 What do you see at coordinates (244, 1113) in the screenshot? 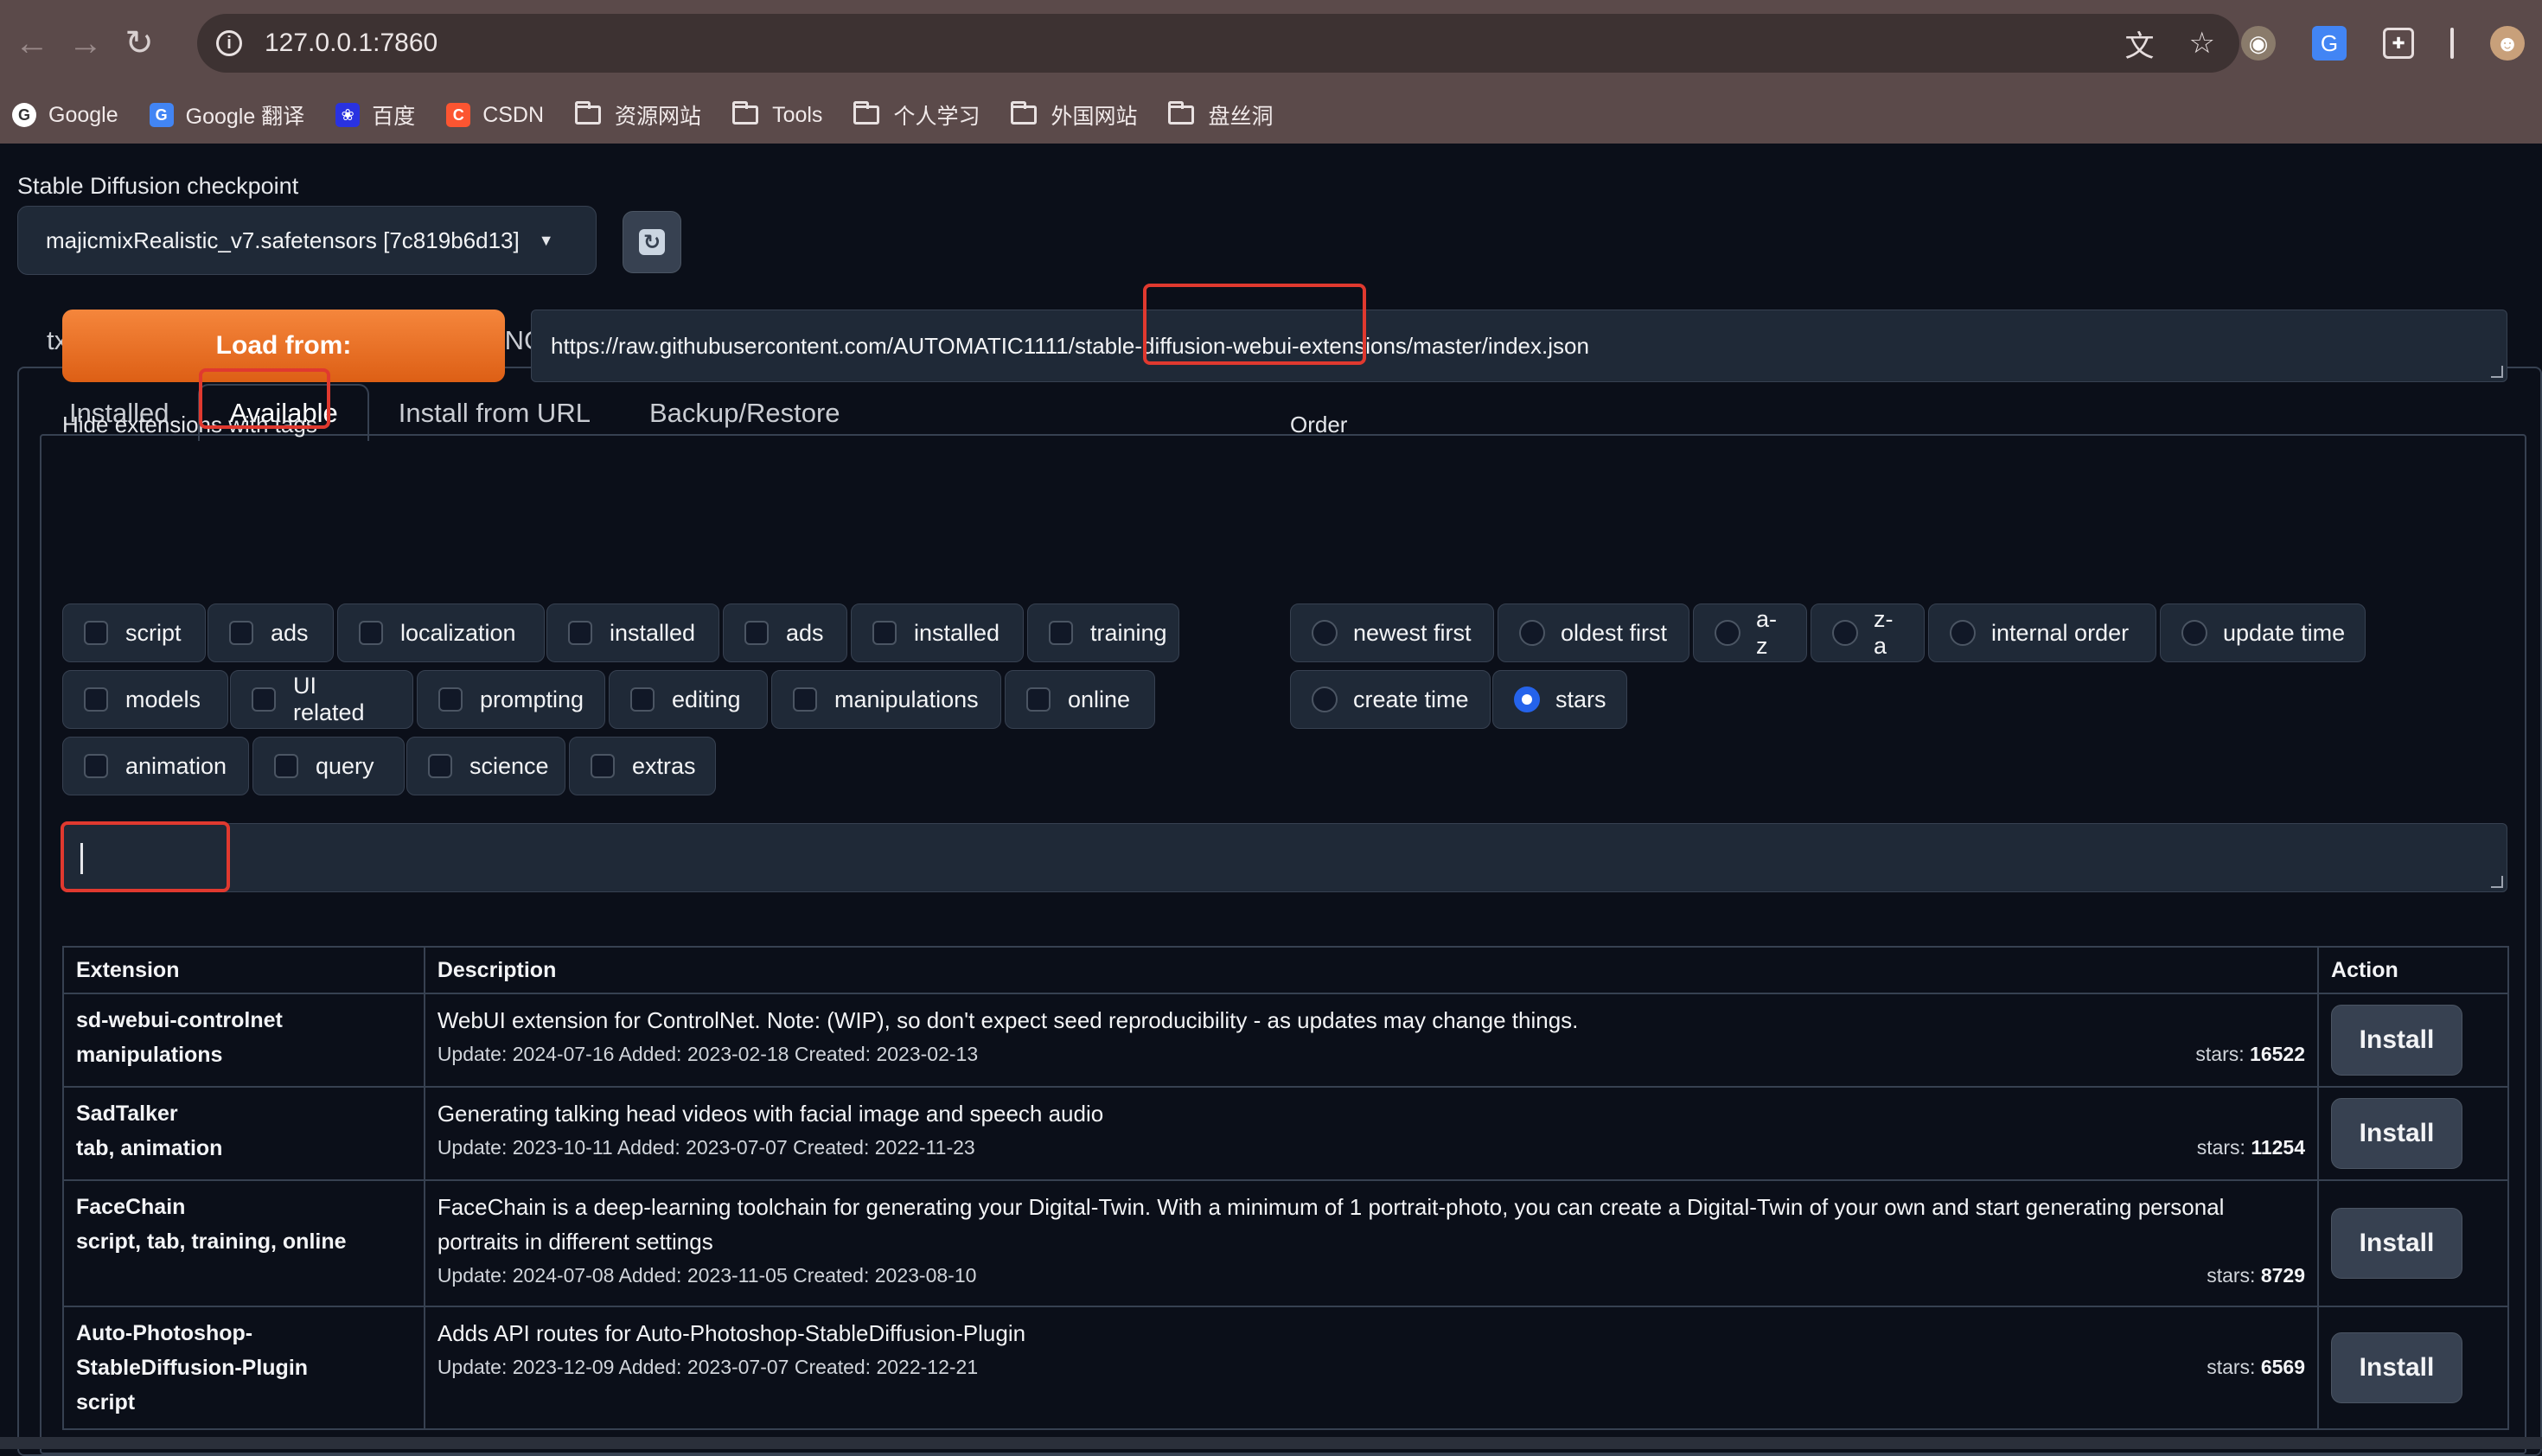
I see `extension-name-link: SadTalker` at bounding box center [244, 1113].